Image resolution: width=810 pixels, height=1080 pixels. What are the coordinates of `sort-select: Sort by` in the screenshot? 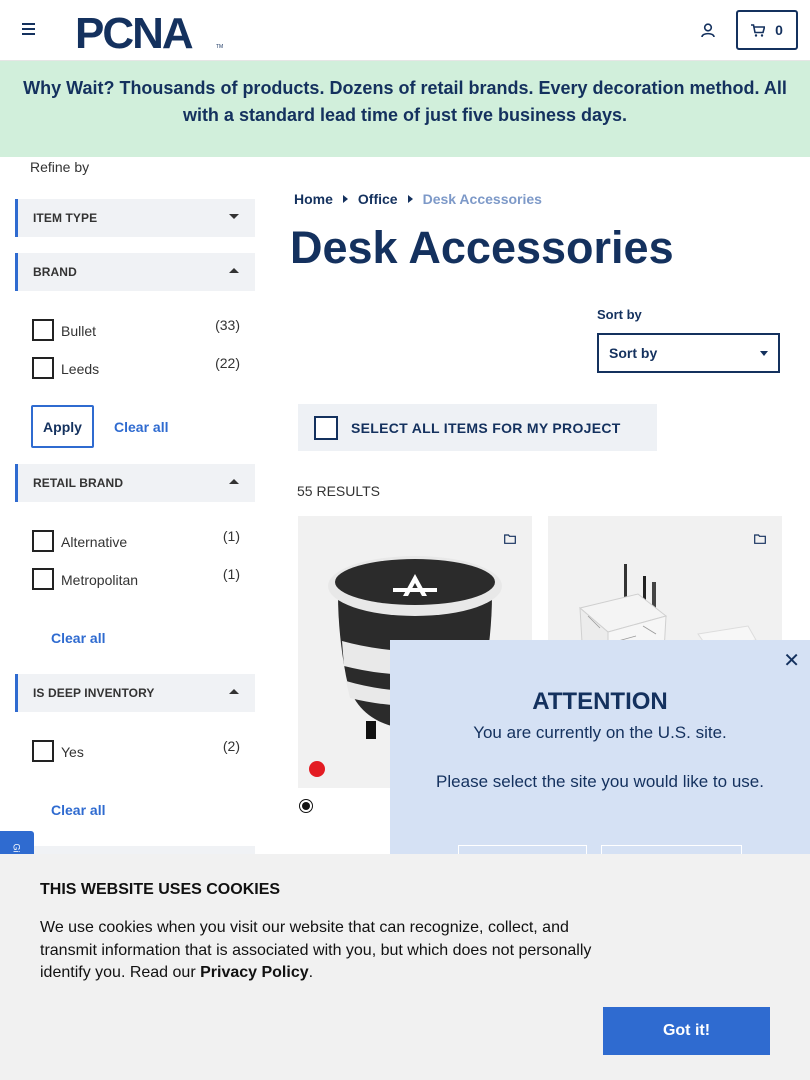 It's located at (688, 353).